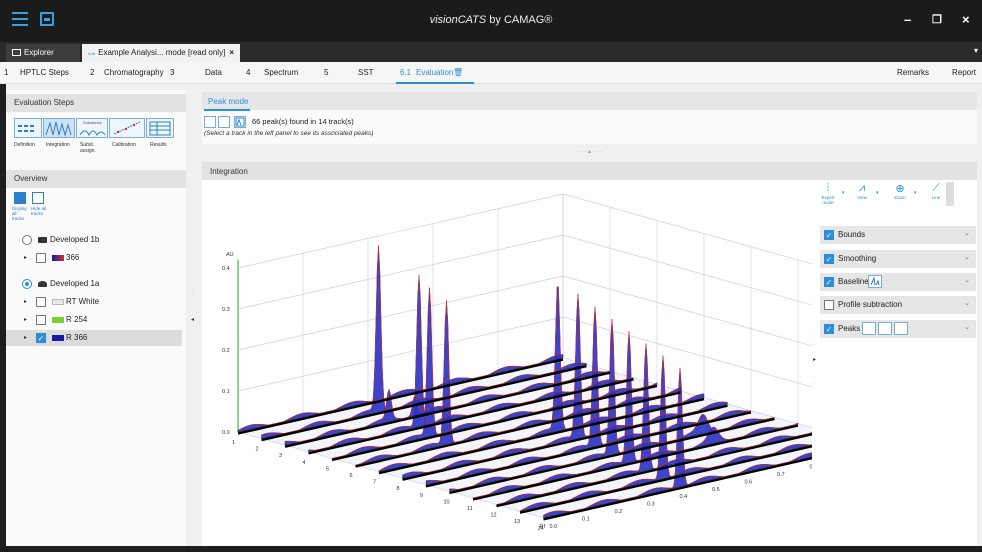 This screenshot has height=552, width=982. What do you see at coordinates (937, 19) in the screenshot?
I see `restore-button: ❐` at bounding box center [937, 19].